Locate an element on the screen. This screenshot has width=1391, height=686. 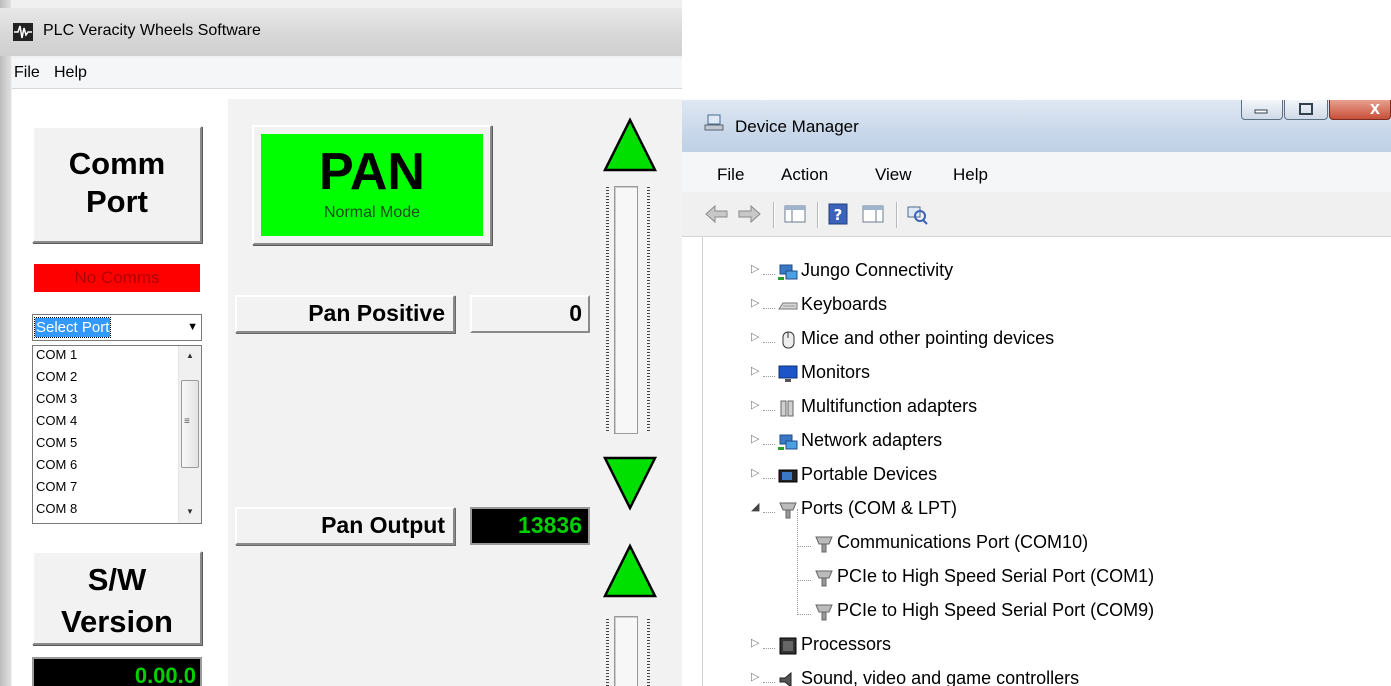
forward-arrow-icon is located at coordinates (749, 214).